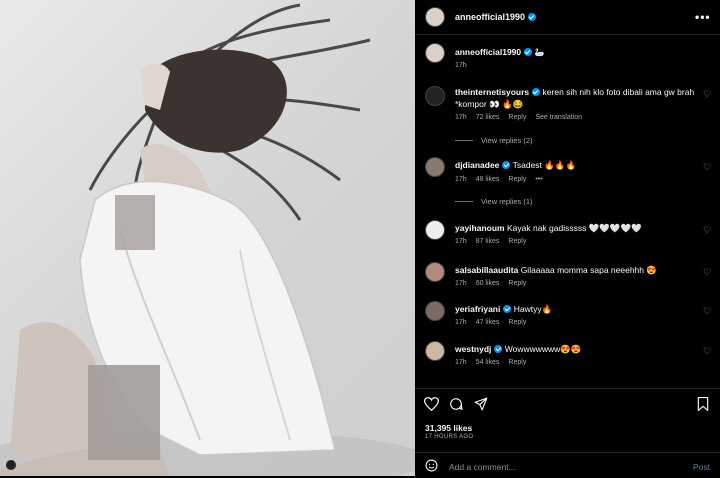  I want to click on more-options-icon: •••, so click(703, 17).